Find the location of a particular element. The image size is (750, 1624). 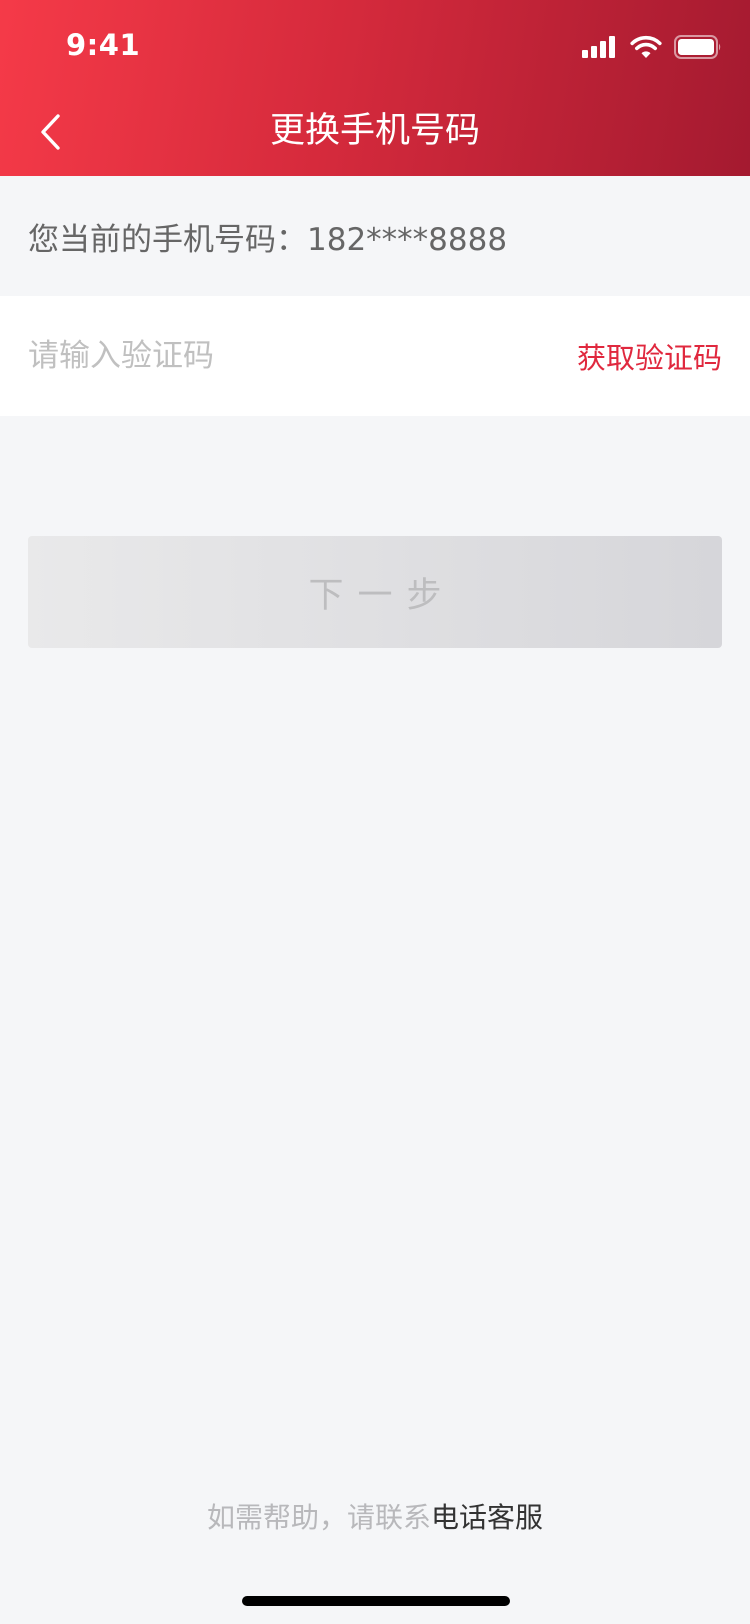

help-line: 如需帮助，请联系电话客服 is located at coordinates (375, 1516).